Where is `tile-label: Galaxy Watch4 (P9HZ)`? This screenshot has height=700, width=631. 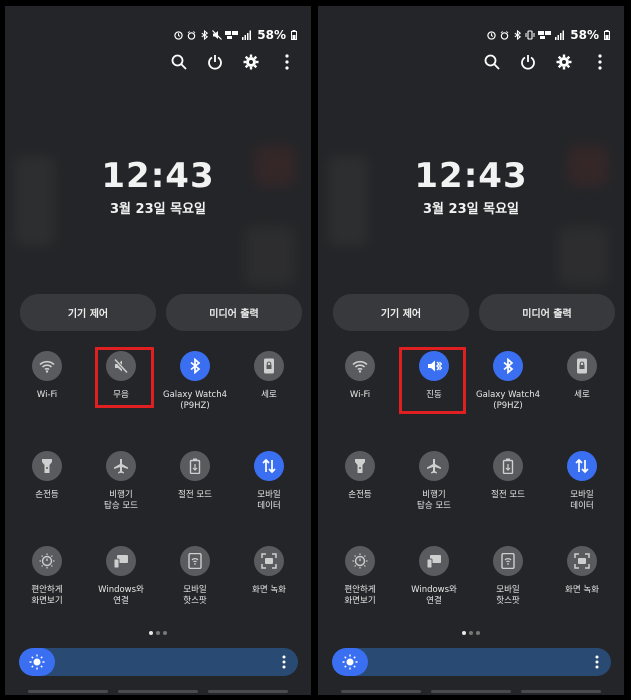 tile-label: Galaxy Watch4 (P9HZ) is located at coordinates (195, 400).